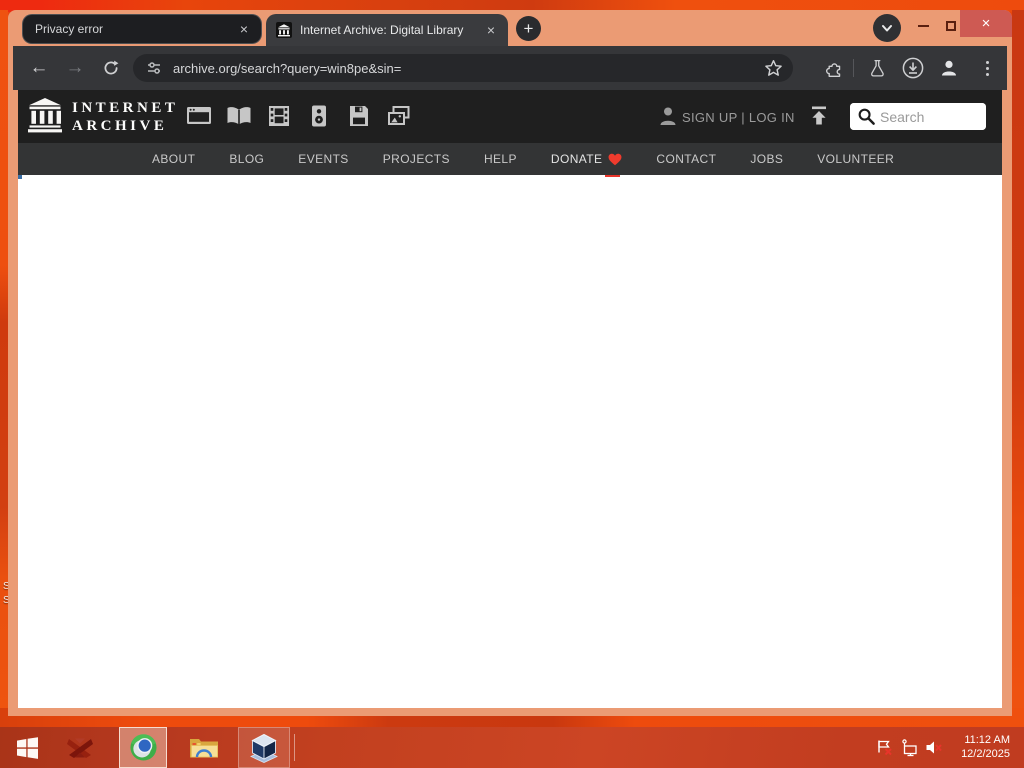  What do you see at coordinates (512, 747) in the screenshot?
I see `taskbar: 11:12 AM 12/2/2025` at bounding box center [512, 747].